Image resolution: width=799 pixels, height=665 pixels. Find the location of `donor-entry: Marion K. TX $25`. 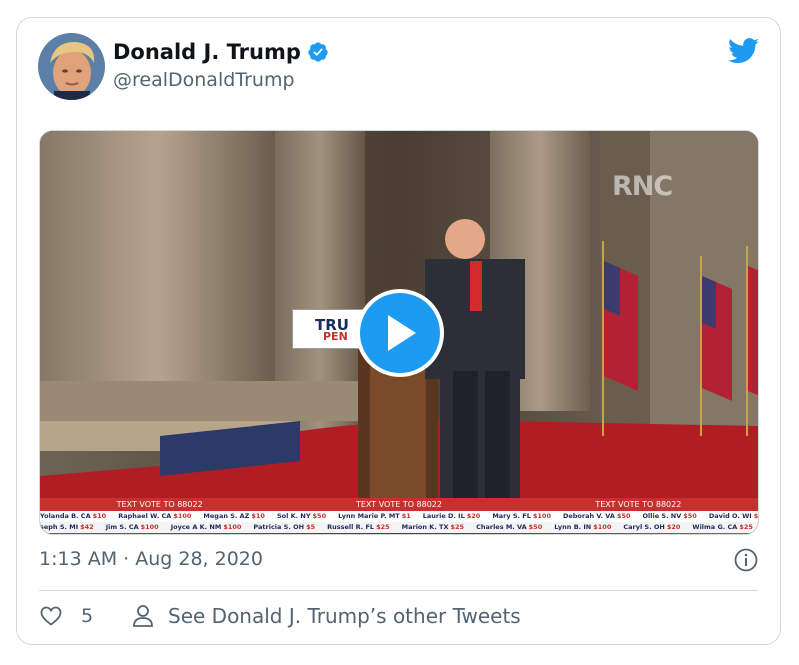

donor-entry: Marion K. TX $25 is located at coordinates (433, 527).